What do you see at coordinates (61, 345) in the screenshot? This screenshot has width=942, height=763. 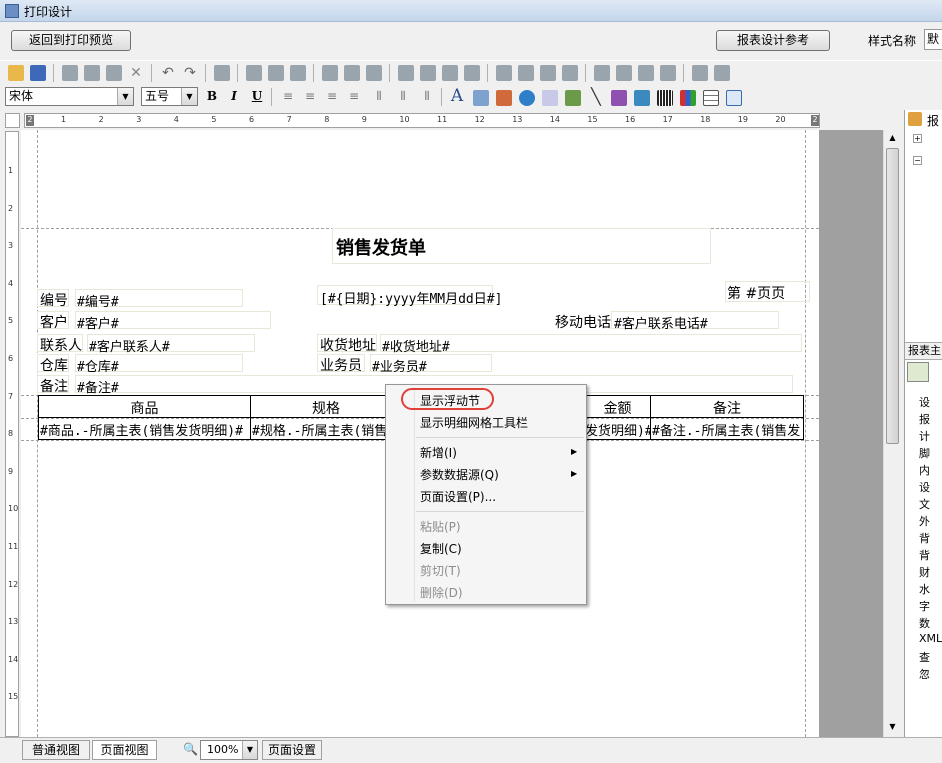 I see `field-label-contact: 联系人` at bounding box center [61, 345].